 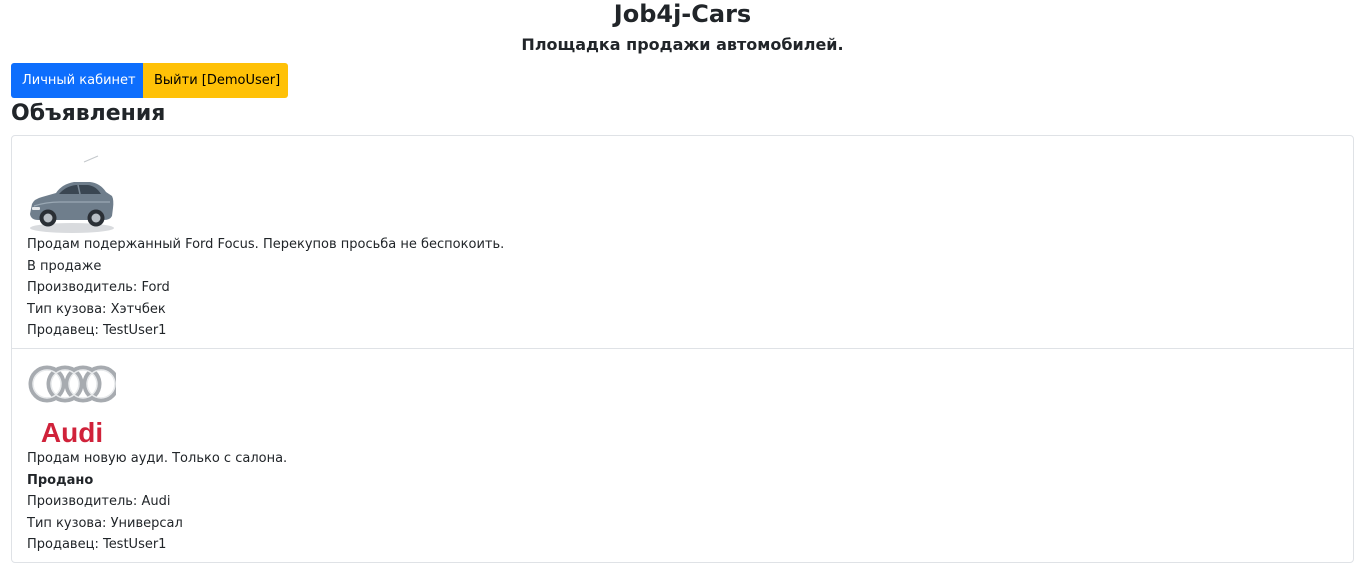 What do you see at coordinates (77, 80) in the screenshot?
I see `personal-cabinet-button: Личный кабинет` at bounding box center [77, 80].